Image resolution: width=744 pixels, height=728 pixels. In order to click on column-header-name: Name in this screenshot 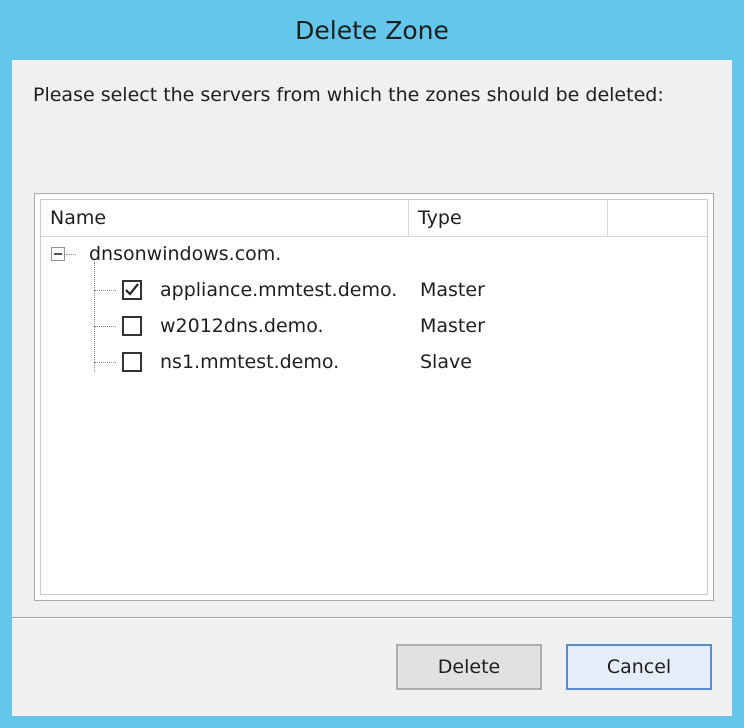, I will do `click(225, 218)`.